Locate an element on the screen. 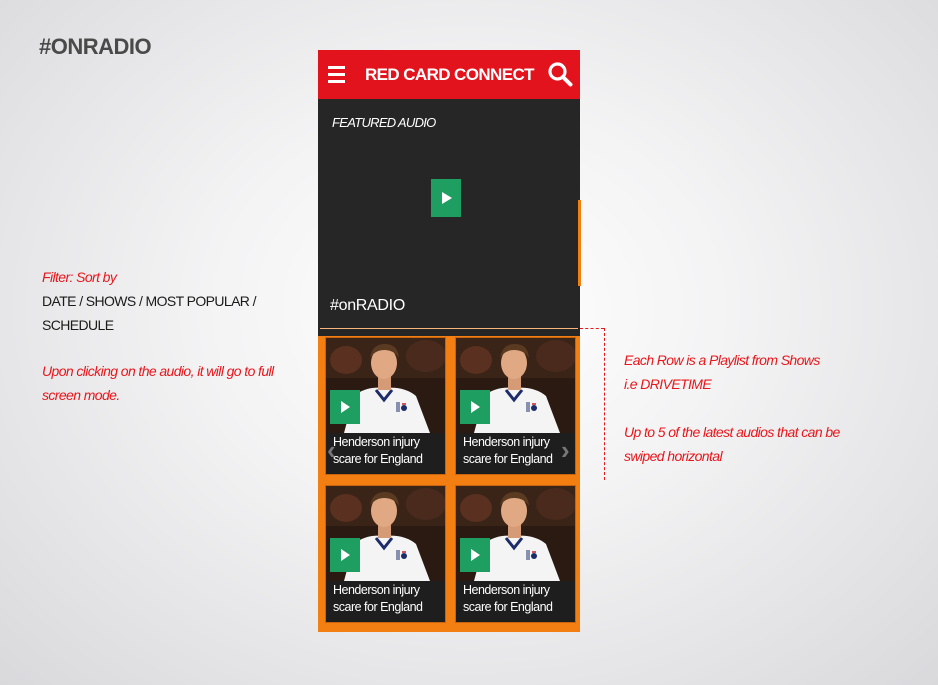 This screenshot has width=938, height=685. row-note-cont: i.e DRIVETIME is located at coordinates (668, 384).